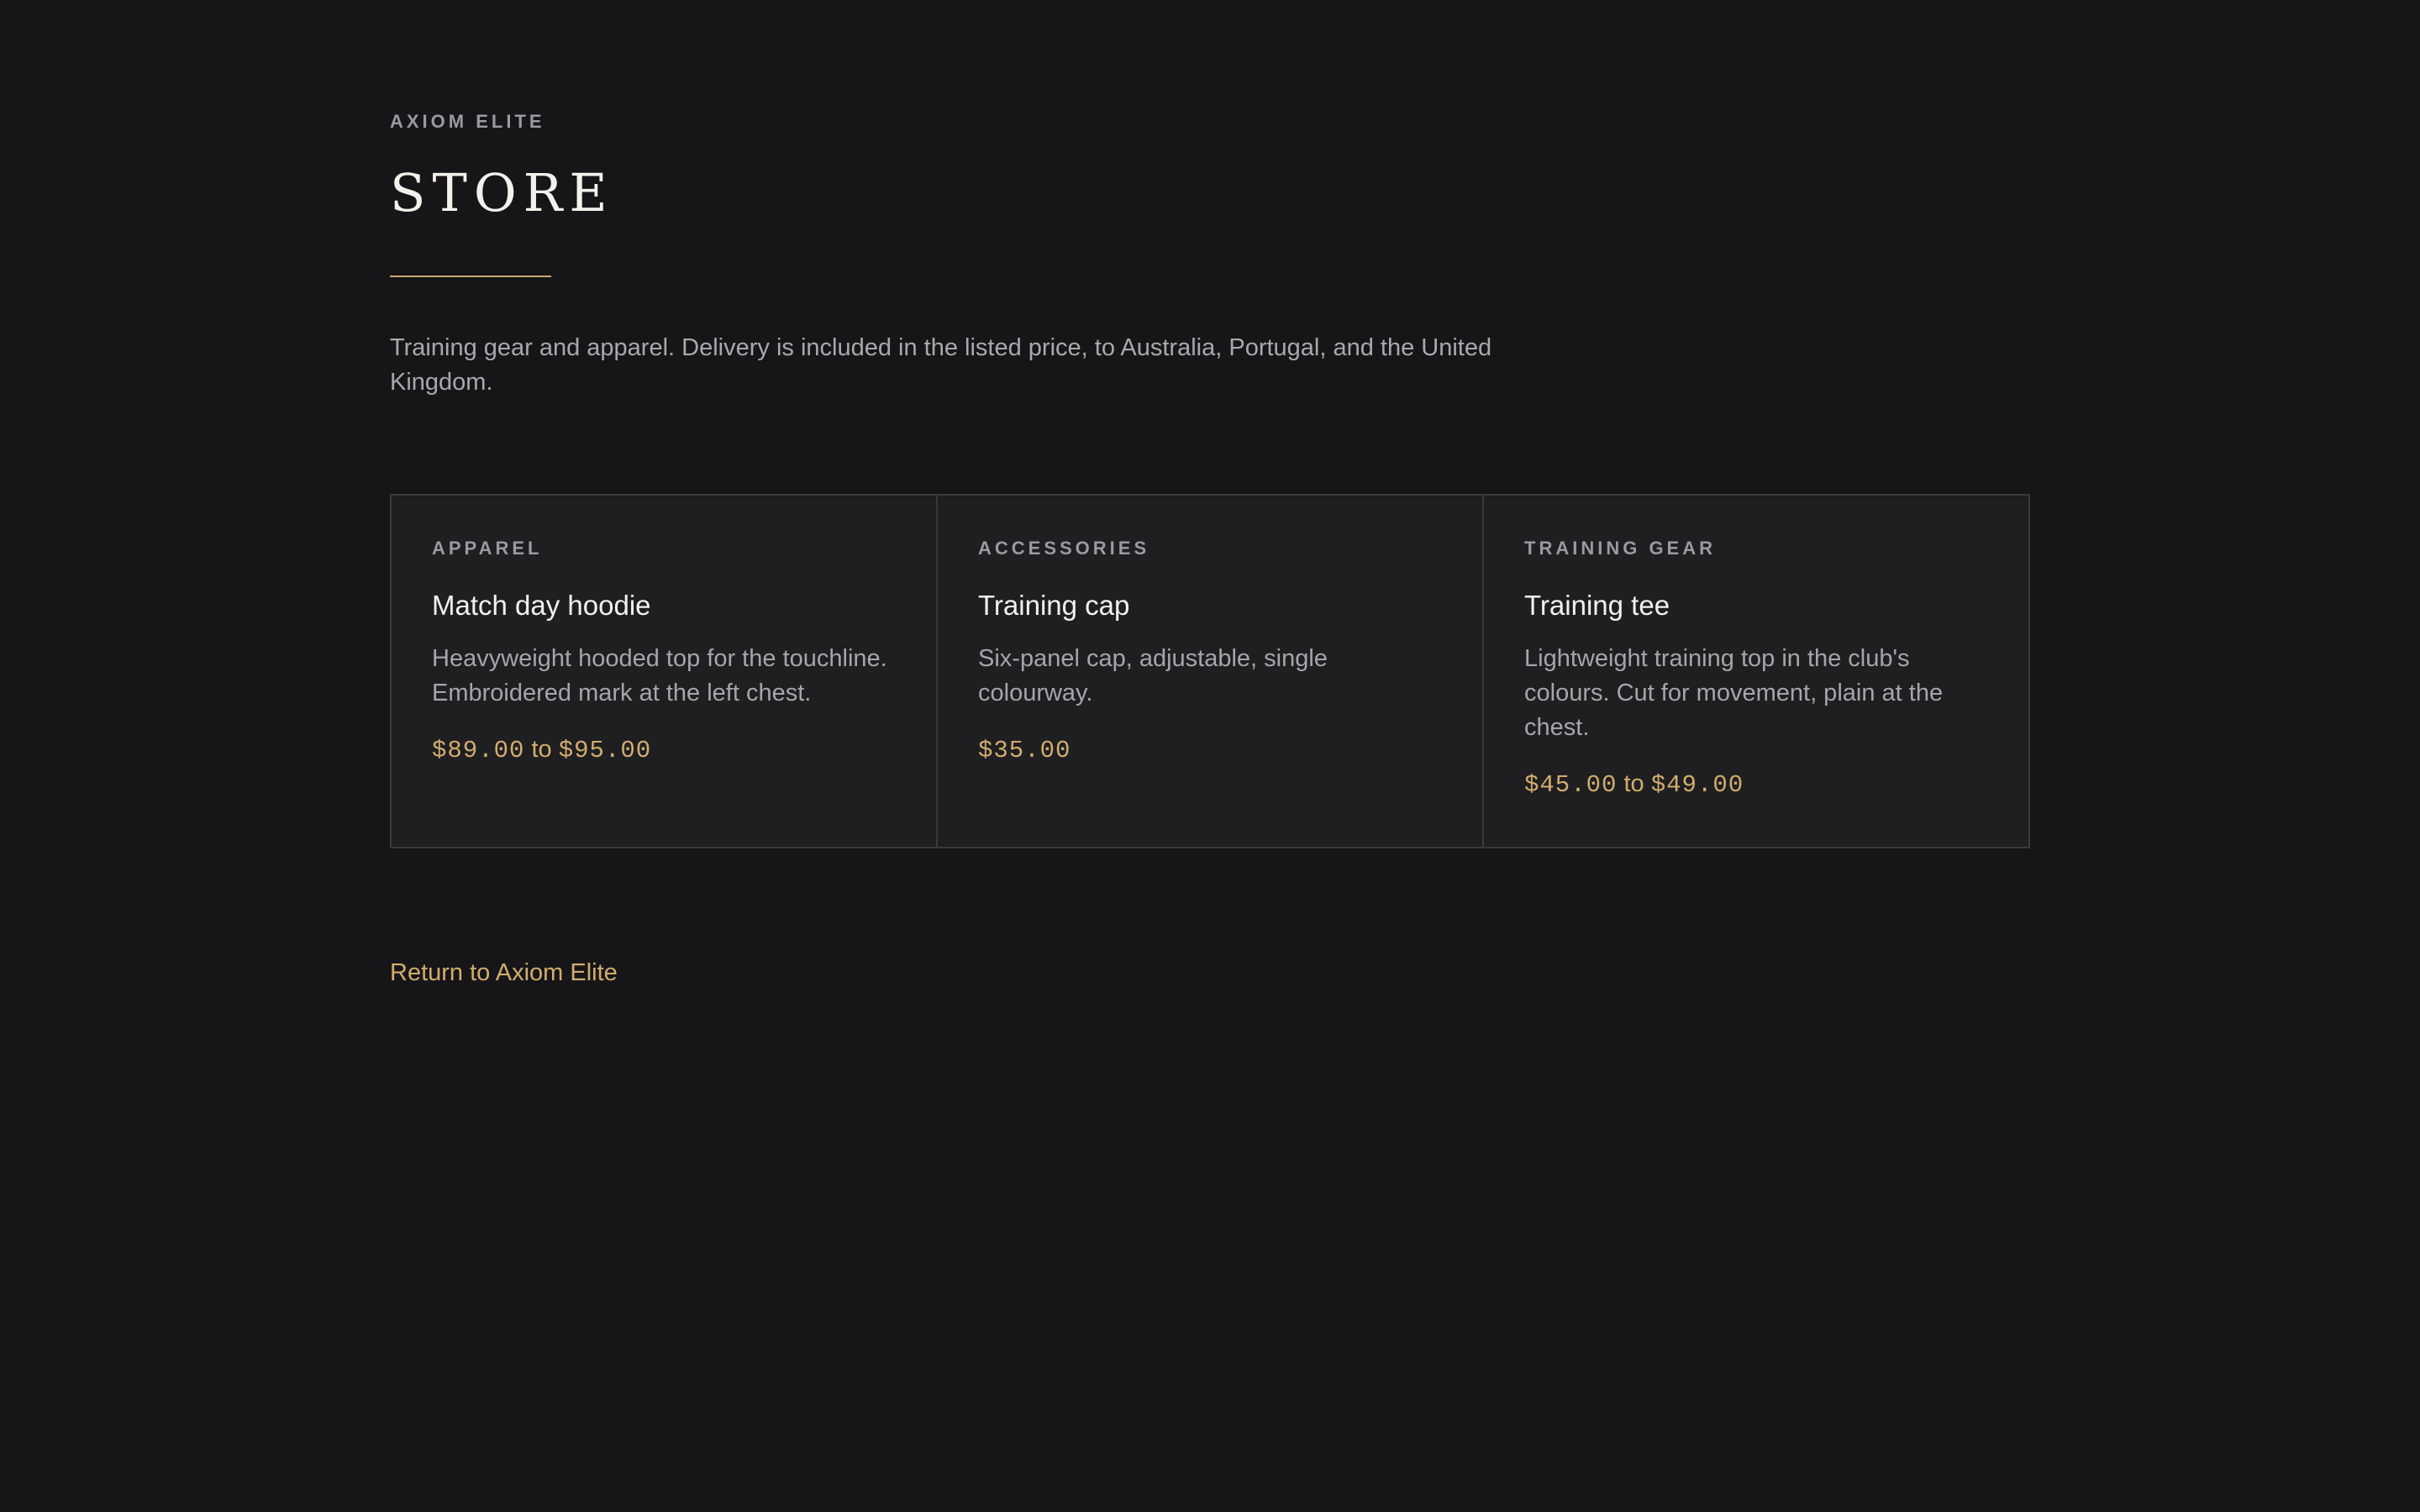 The width and height of the screenshot is (2420, 1512). I want to click on product-price: $45.00 to $49.00, so click(1756, 784).